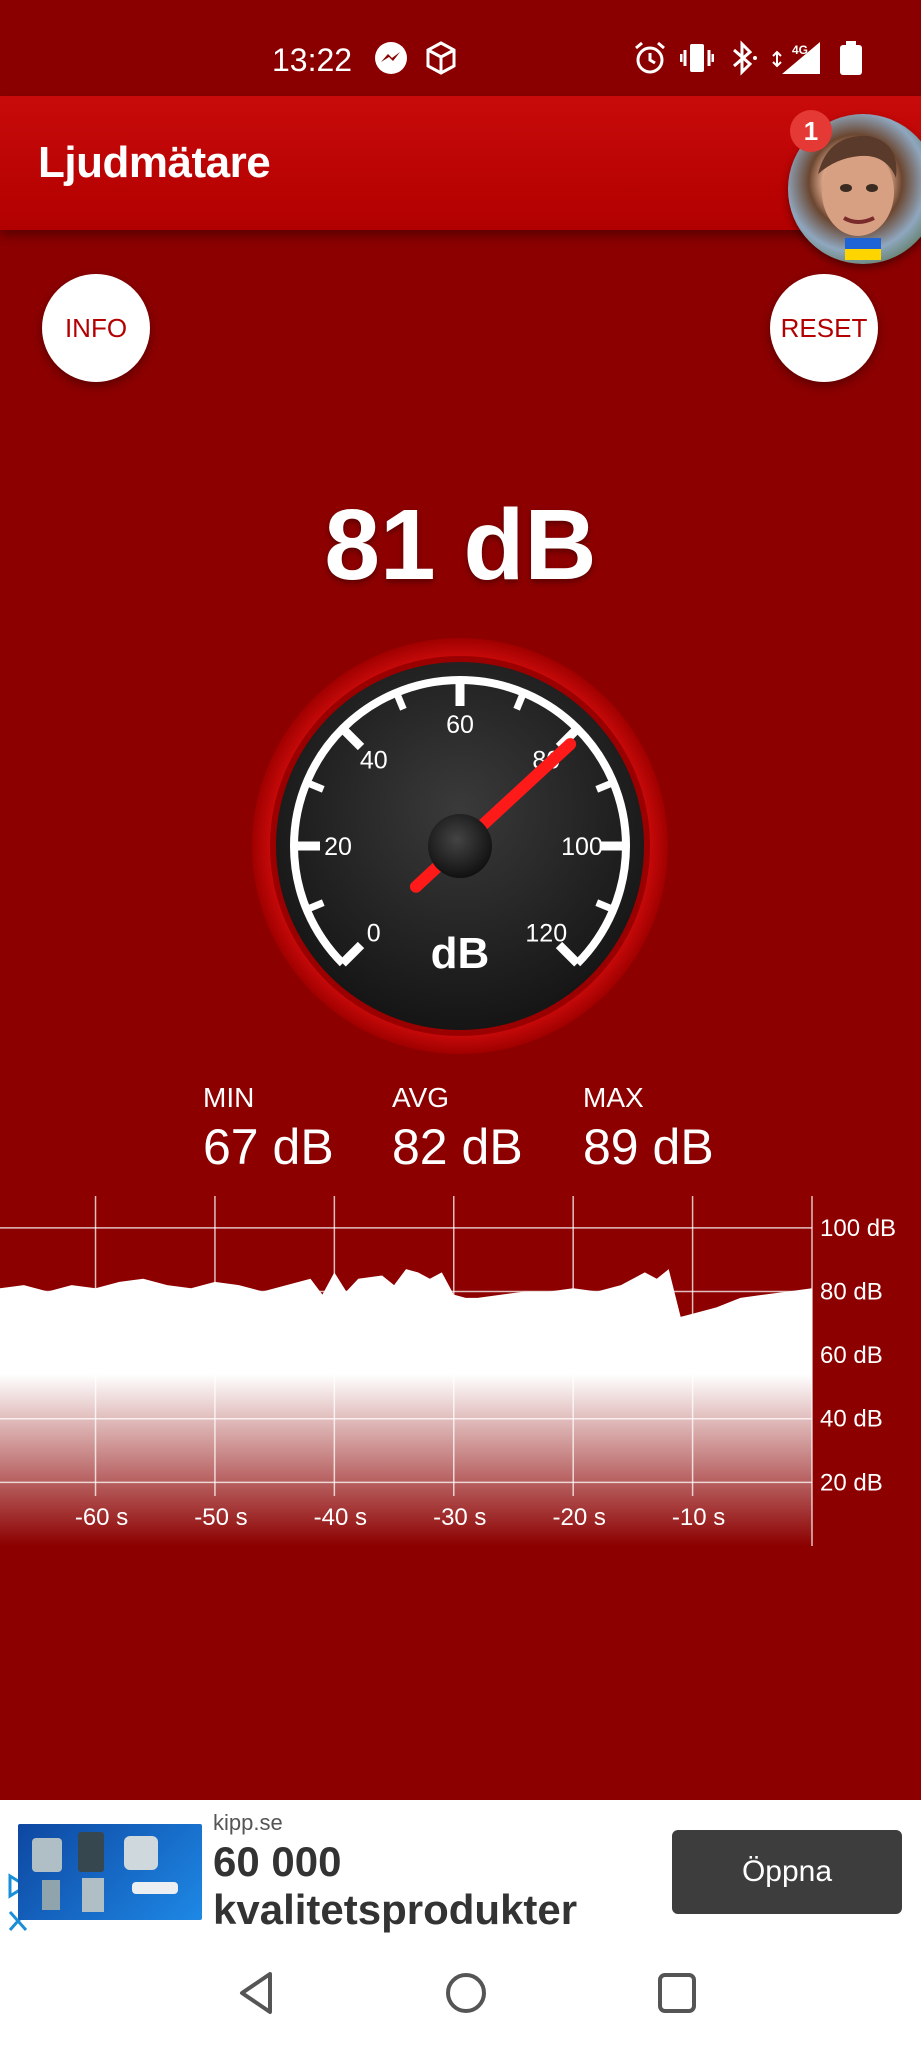 The height and width of the screenshot is (2048, 921). I want to click on x-tick-label: -10 s, so click(698, 1517).